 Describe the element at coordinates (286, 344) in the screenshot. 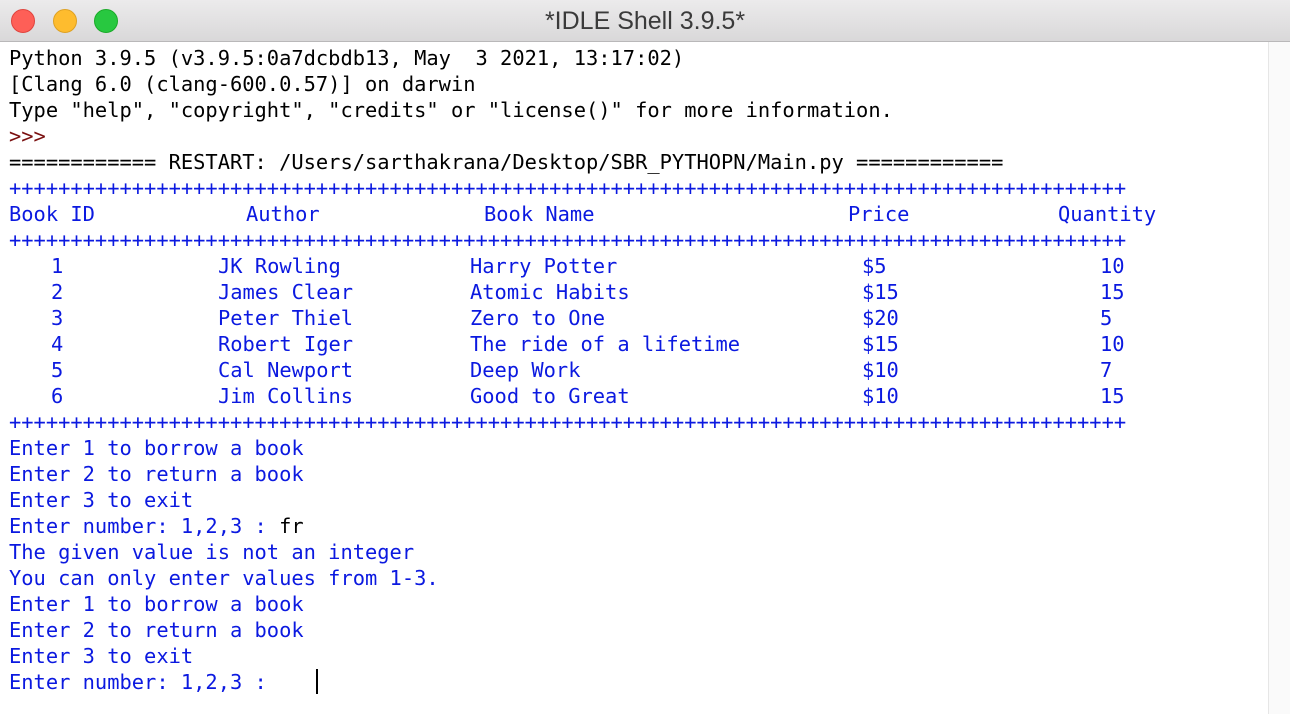

I see `table-cell-author: Robert Iger` at that location.